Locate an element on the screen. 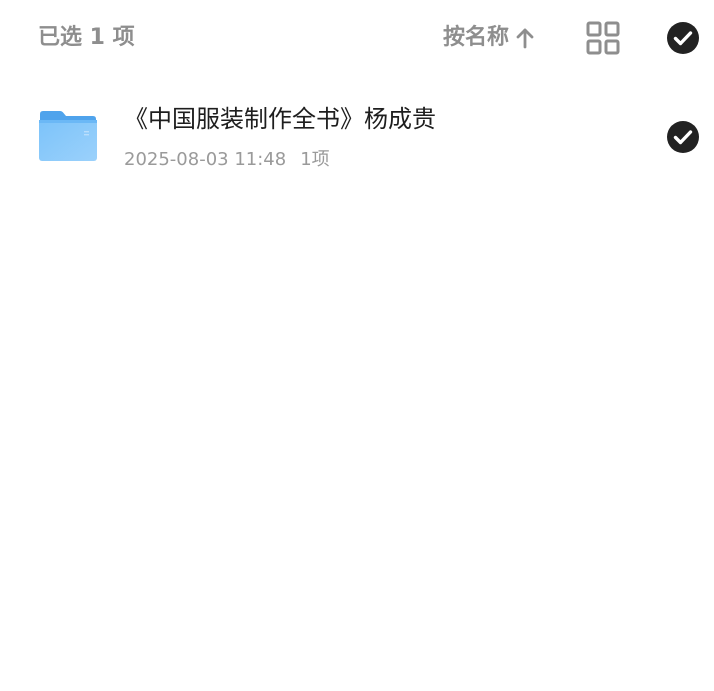 The height and width of the screenshot is (691, 714). sort-by-name-button: 按名称 is located at coordinates (489, 38).